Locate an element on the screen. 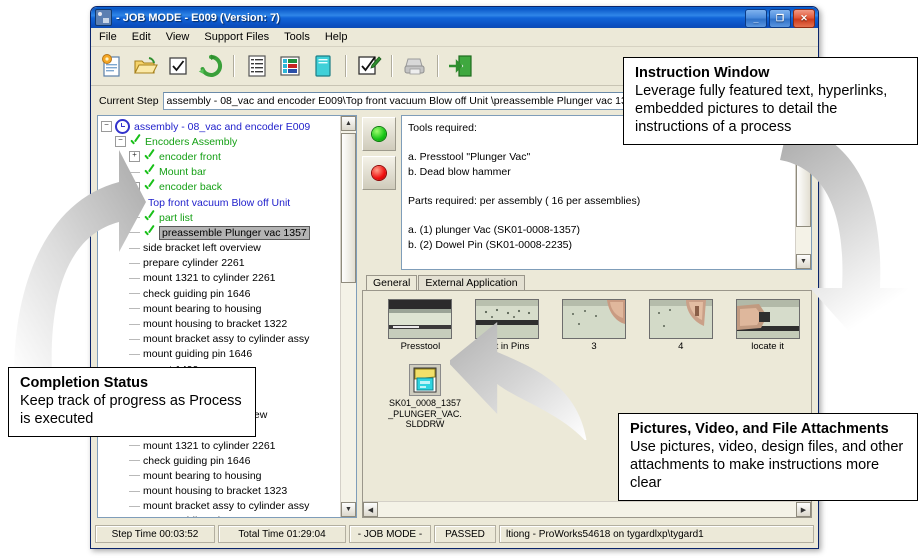 The height and width of the screenshot is (560, 923). tree-node-label: mount bearing to housing is located at coordinates (202, 308).